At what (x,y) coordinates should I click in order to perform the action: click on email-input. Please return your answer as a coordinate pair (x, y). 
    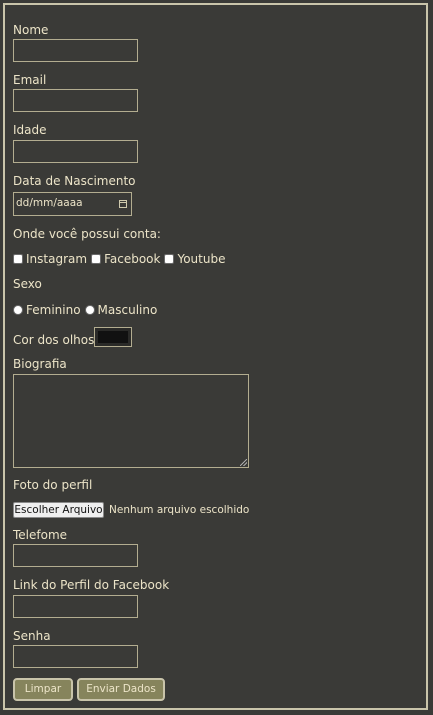
    Looking at the image, I should click on (75, 100).